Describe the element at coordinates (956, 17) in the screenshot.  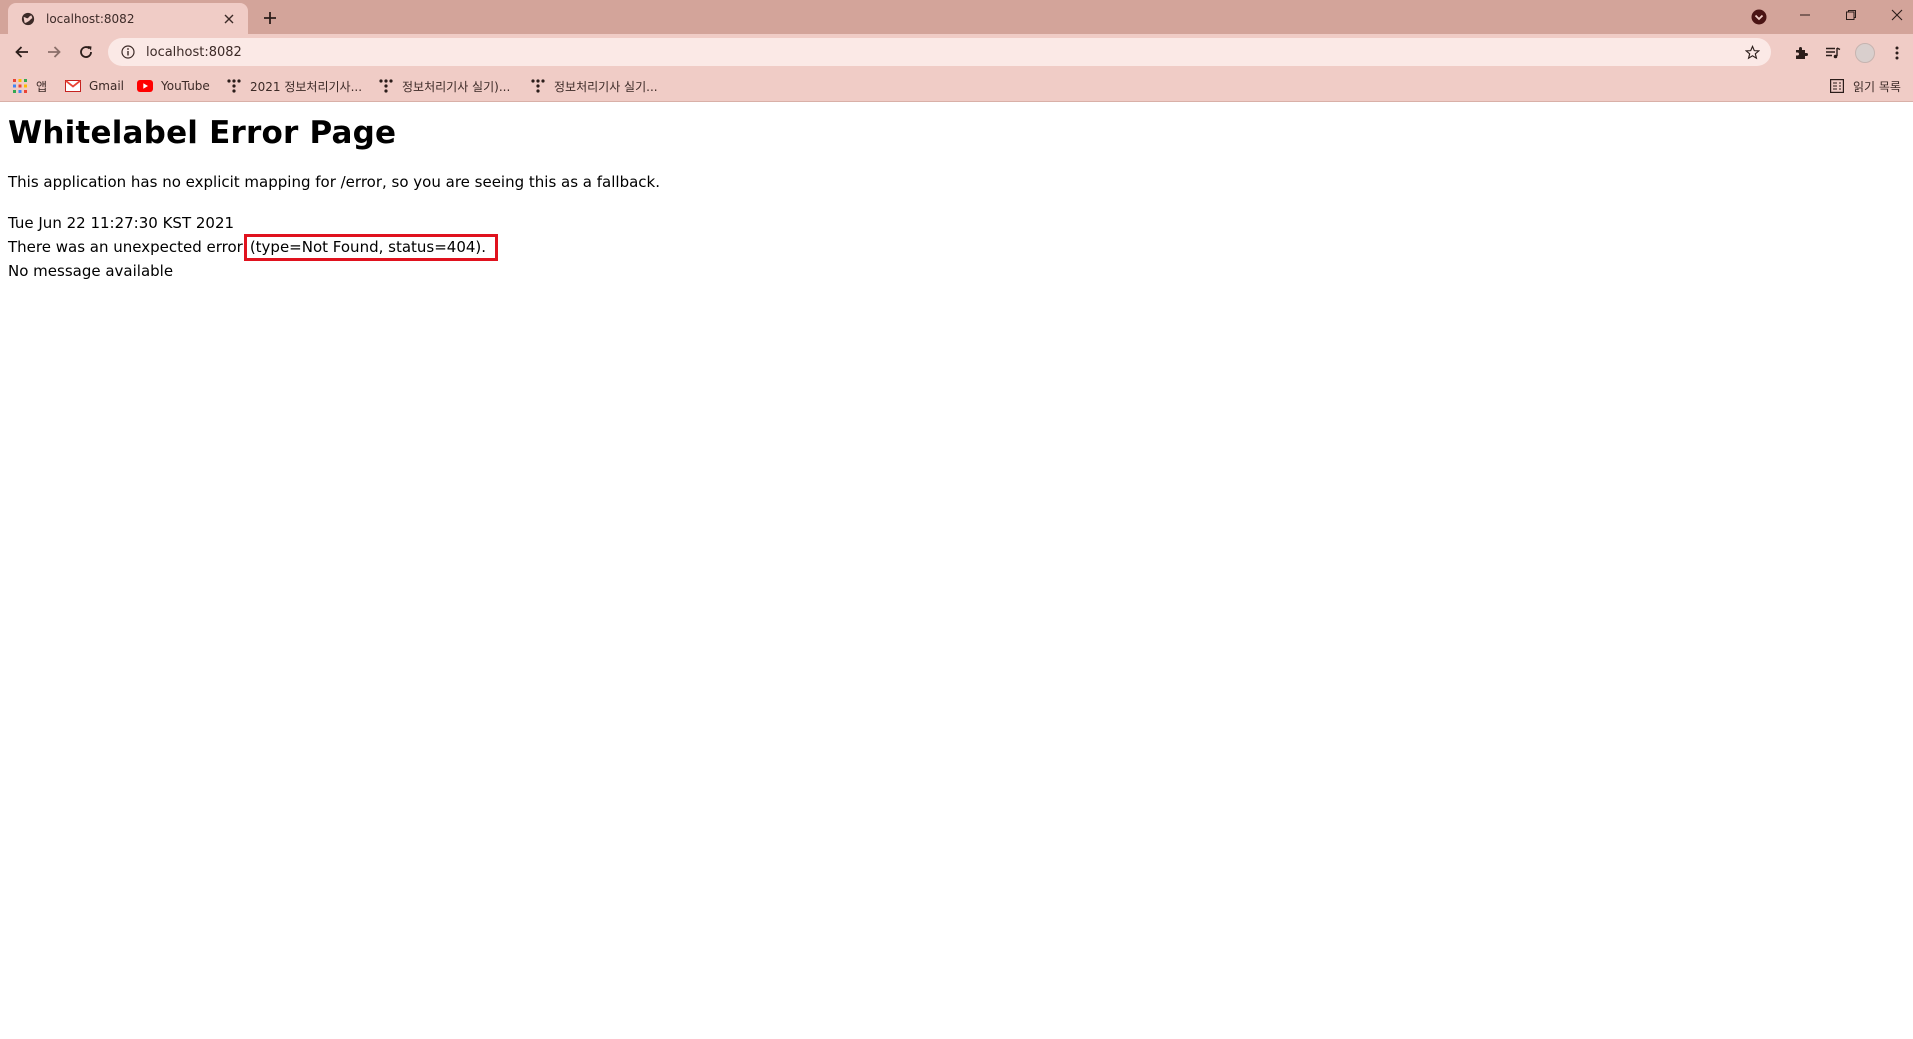
I see `tab-strip: localhost:8082` at that location.